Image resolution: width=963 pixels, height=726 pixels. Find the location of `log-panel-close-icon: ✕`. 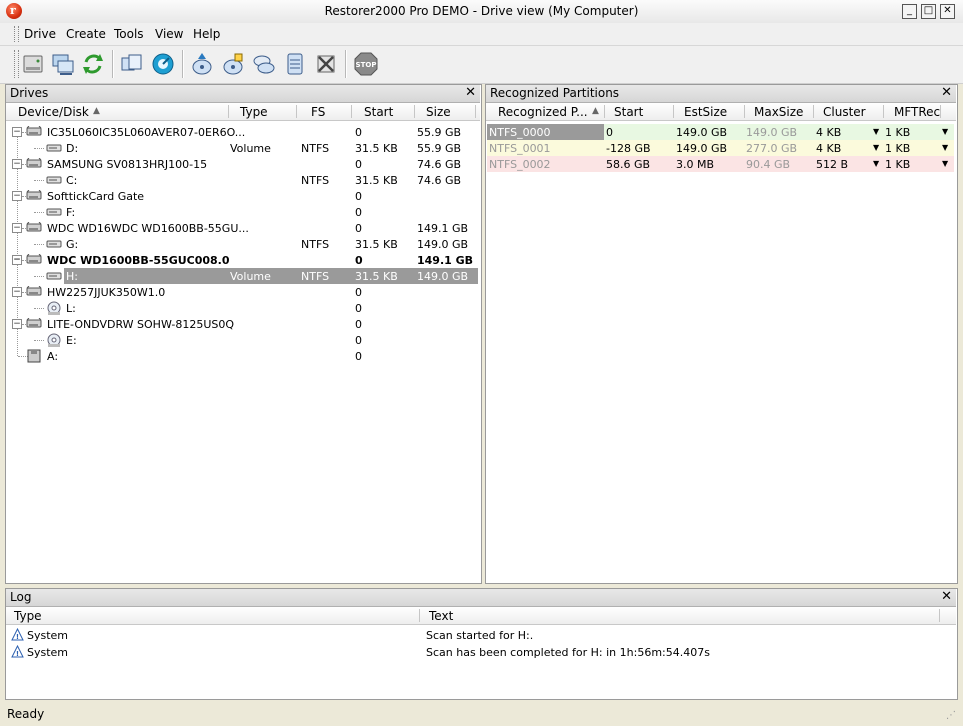

log-panel-close-icon: ✕ is located at coordinates (946, 596).